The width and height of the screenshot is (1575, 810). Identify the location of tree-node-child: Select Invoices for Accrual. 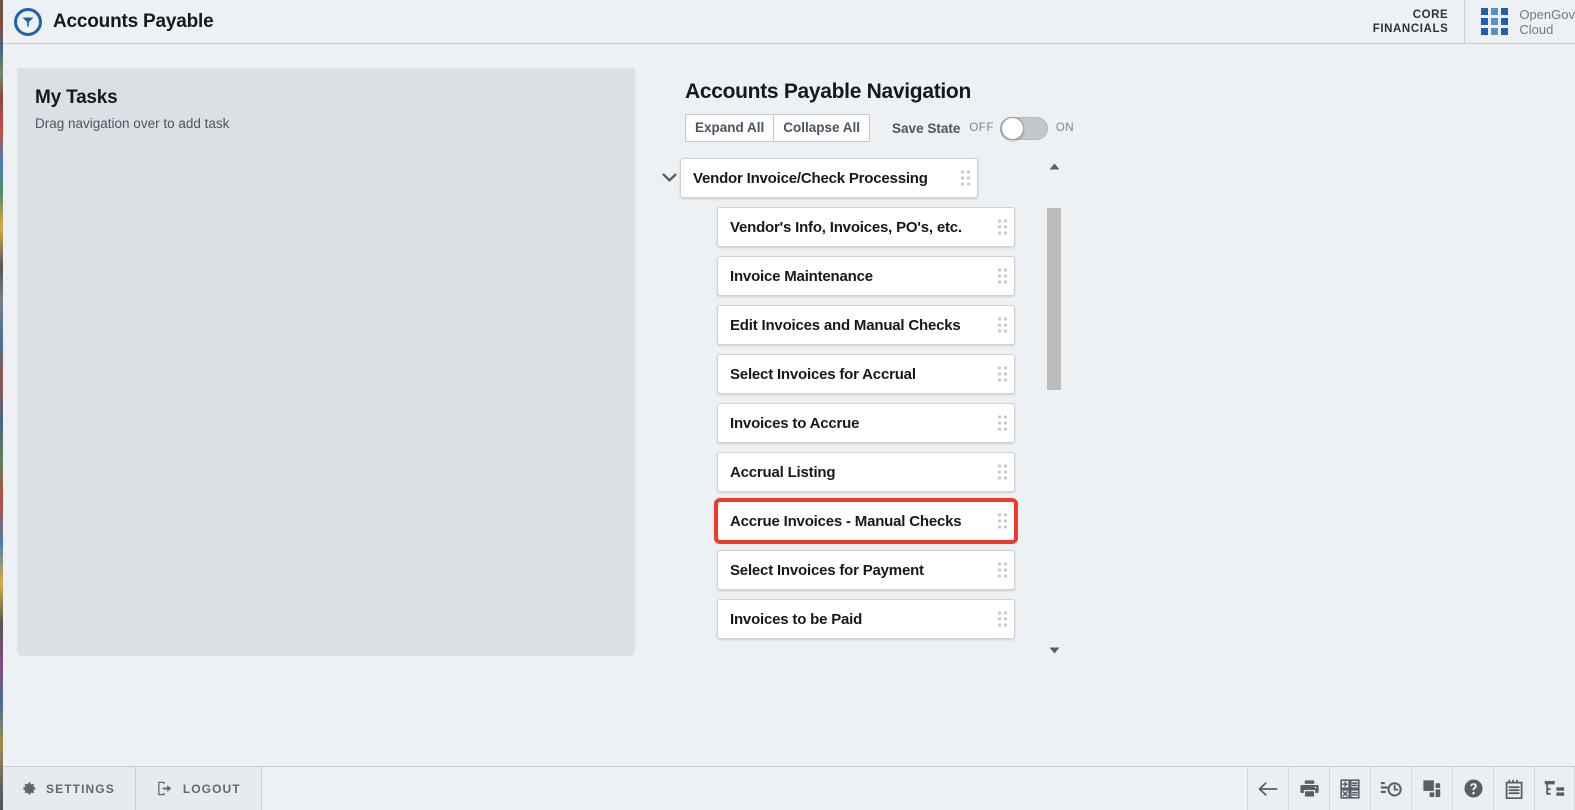
(866, 374).